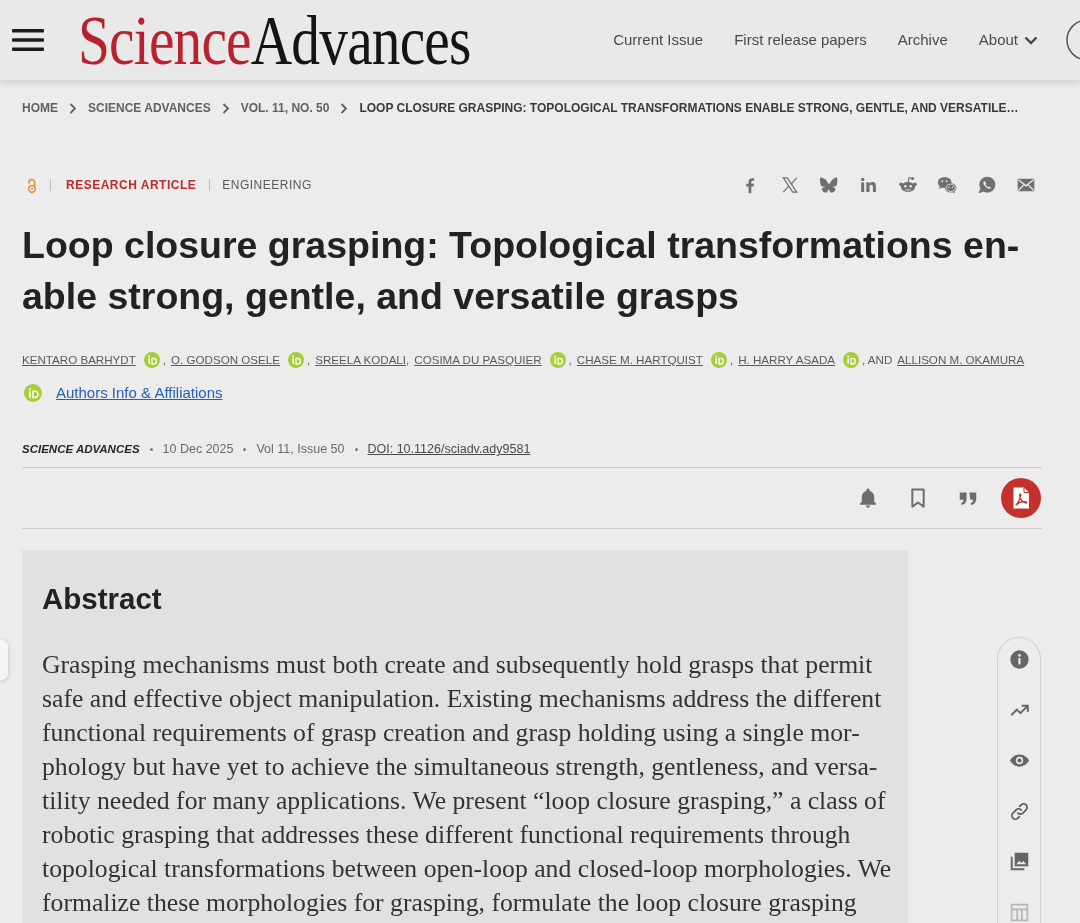  I want to click on subject-label: ENGINEERING, so click(267, 185).